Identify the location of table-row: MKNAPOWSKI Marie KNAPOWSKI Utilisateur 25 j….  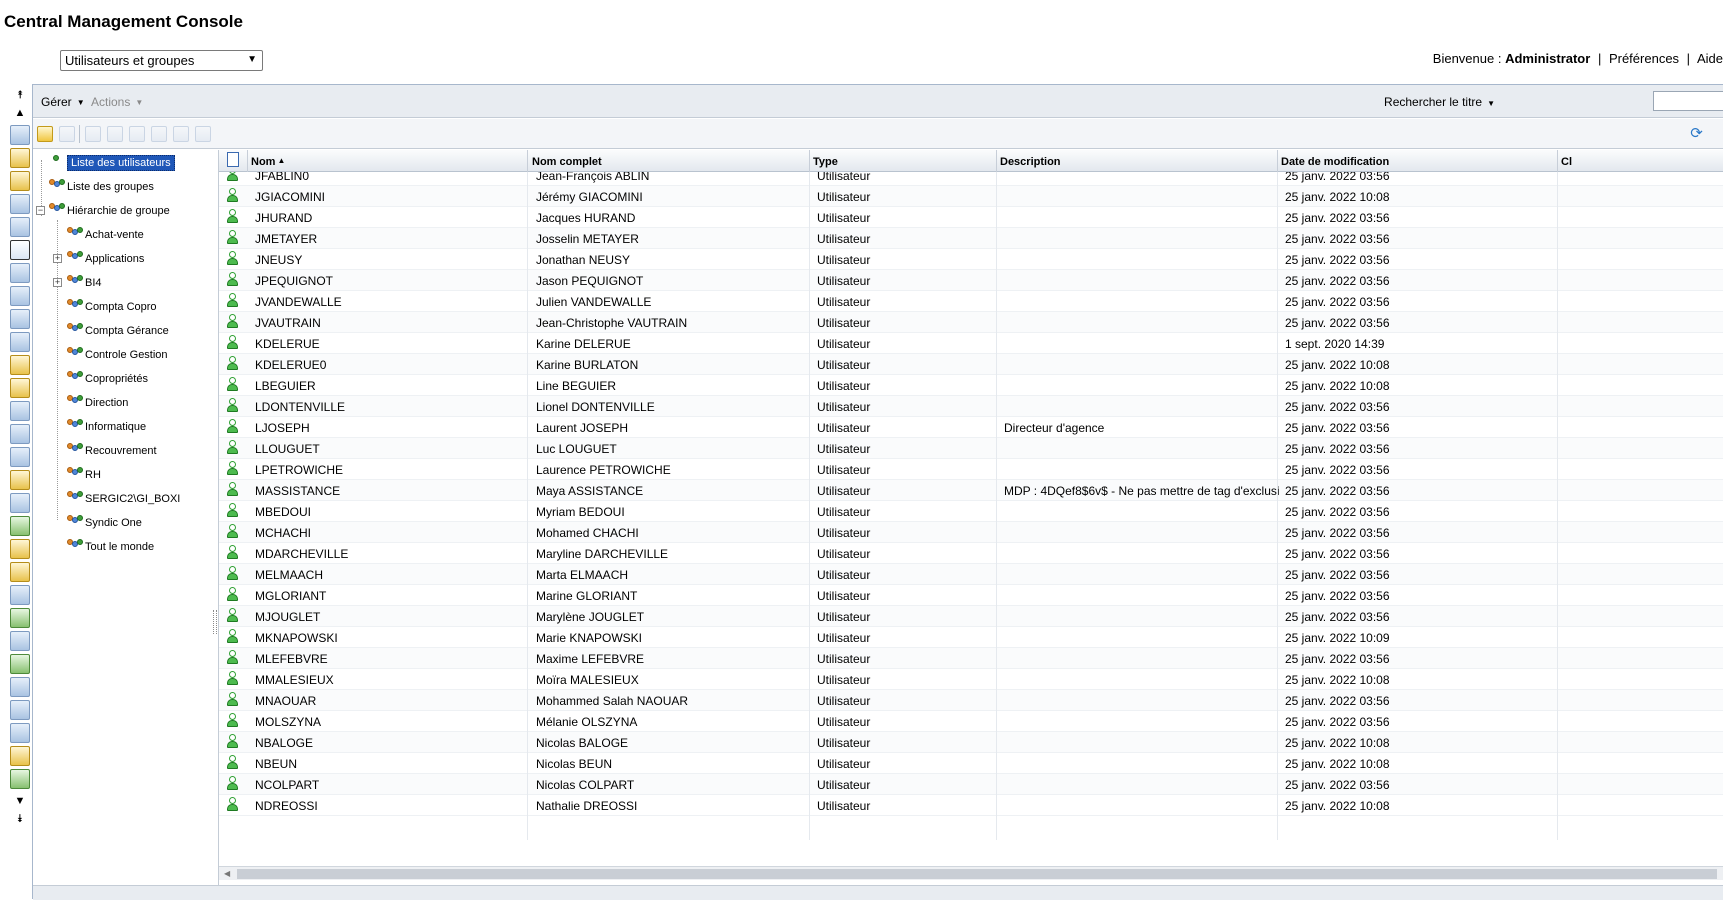
(971, 637).